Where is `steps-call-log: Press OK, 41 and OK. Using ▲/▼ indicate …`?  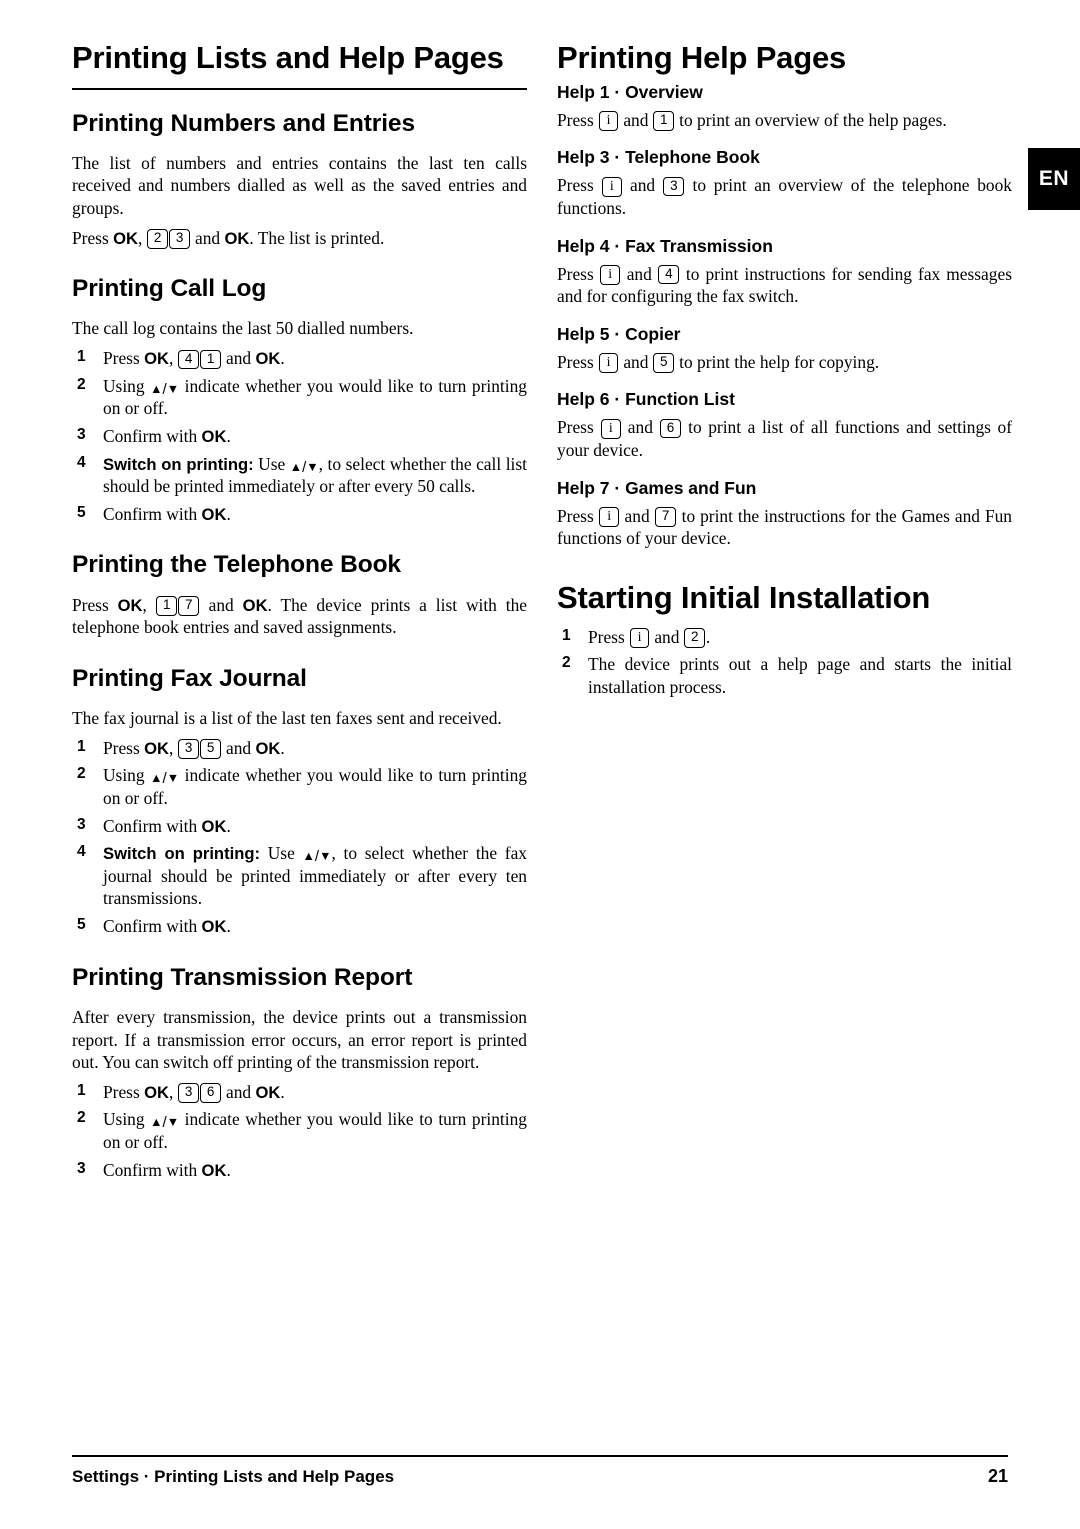 steps-call-log: Press OK, 41 and OK. Using ▲/▼ indicate … is located at coordinates (299, 436).